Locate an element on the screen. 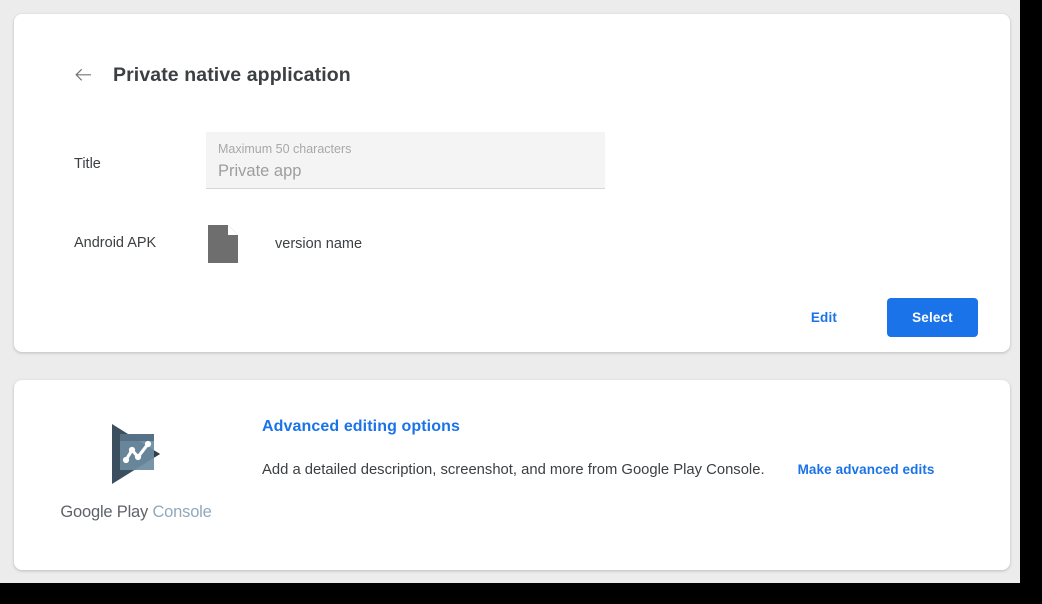  apk-version-name: version name is located at coordinates (319, 244).